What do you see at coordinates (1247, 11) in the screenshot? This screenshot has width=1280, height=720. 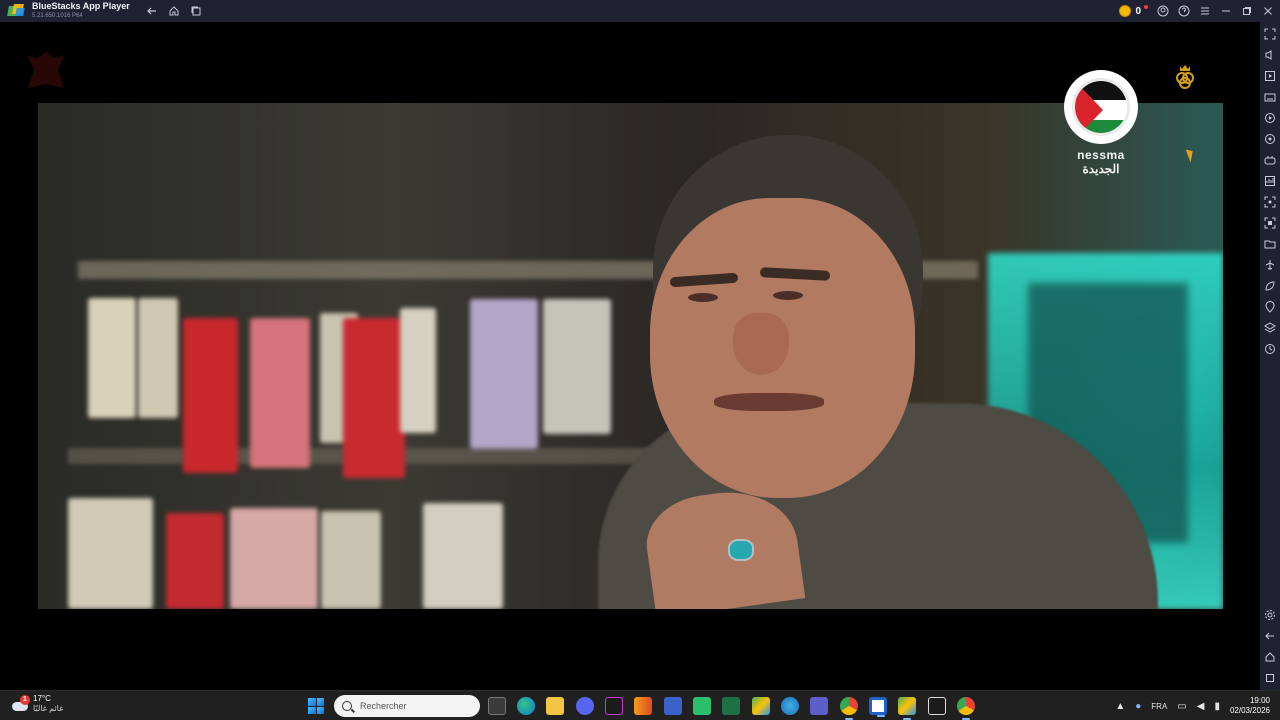 I see `restore-icon` at bounding box center [1247, 11].